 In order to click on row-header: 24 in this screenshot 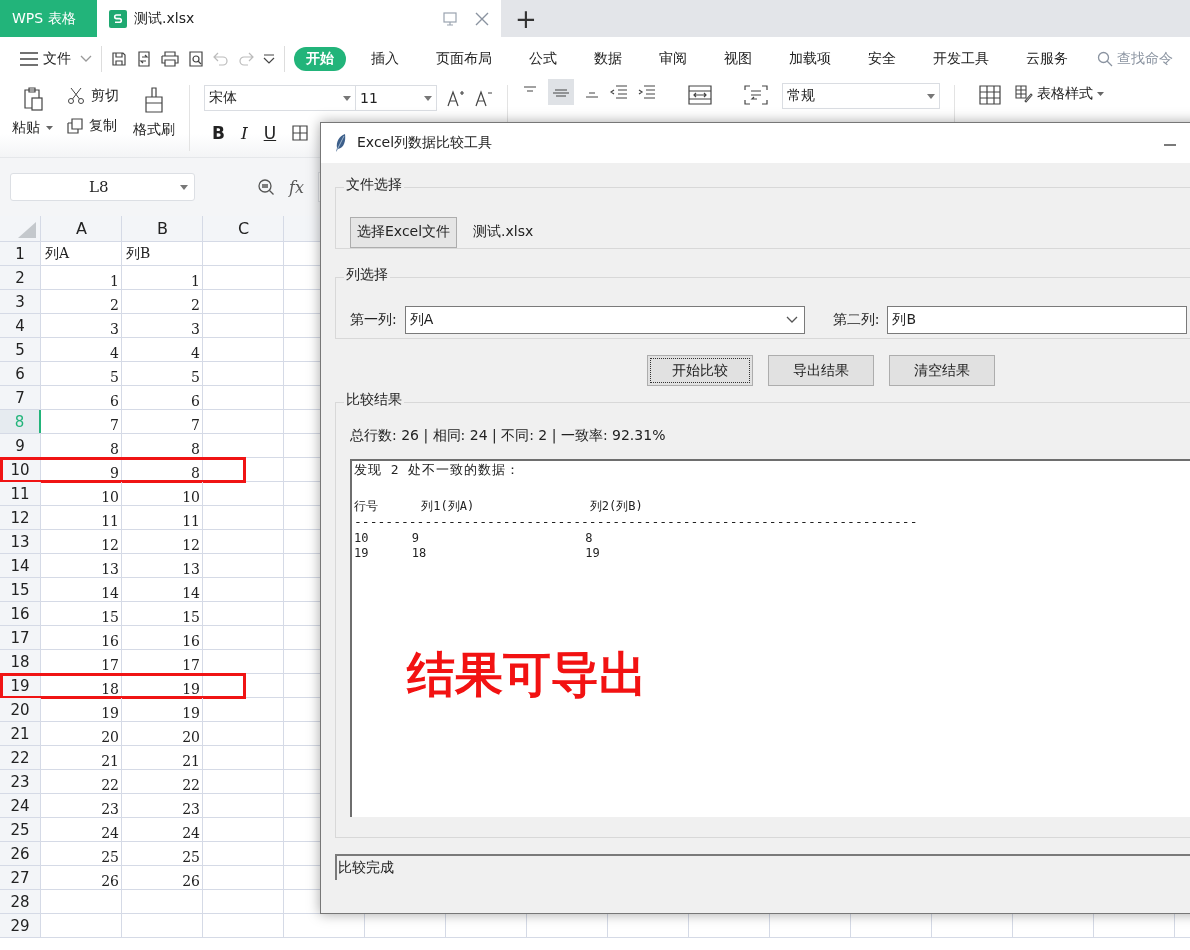, I will do `click(20, 805)`.